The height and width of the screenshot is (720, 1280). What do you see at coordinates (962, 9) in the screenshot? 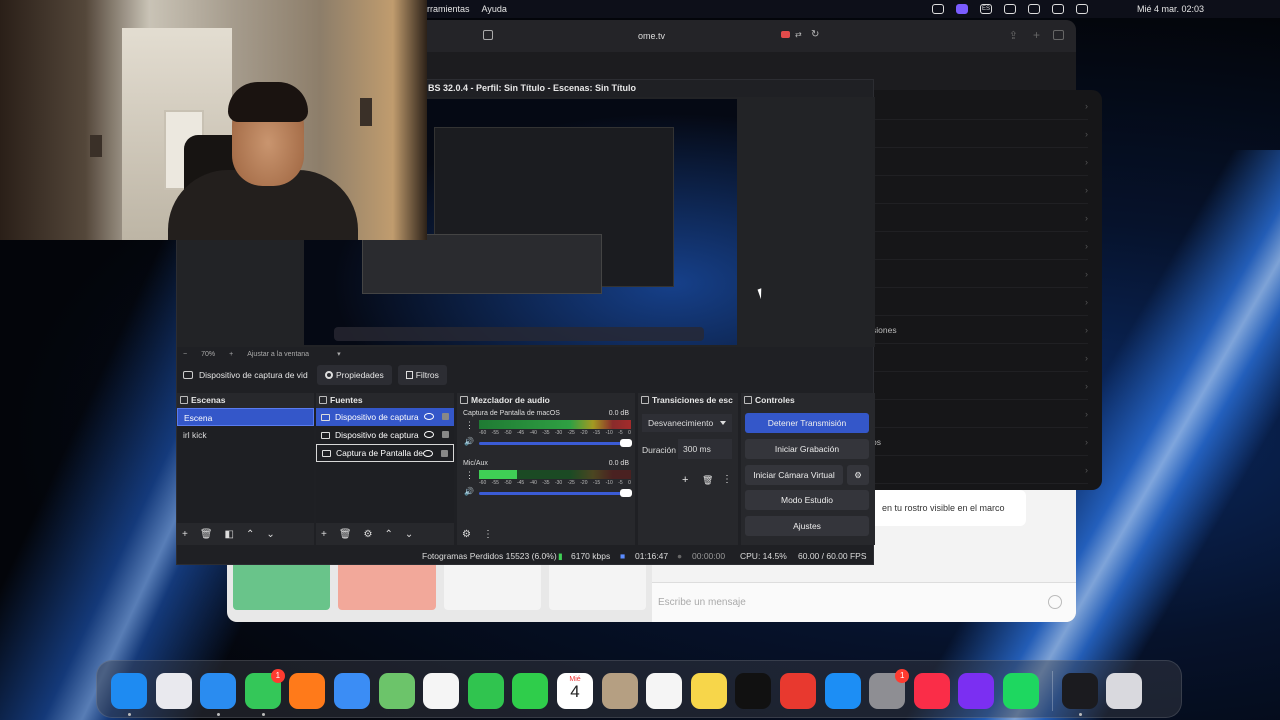
I see `screen-share-status-icon` at bounding box center [962, 9].